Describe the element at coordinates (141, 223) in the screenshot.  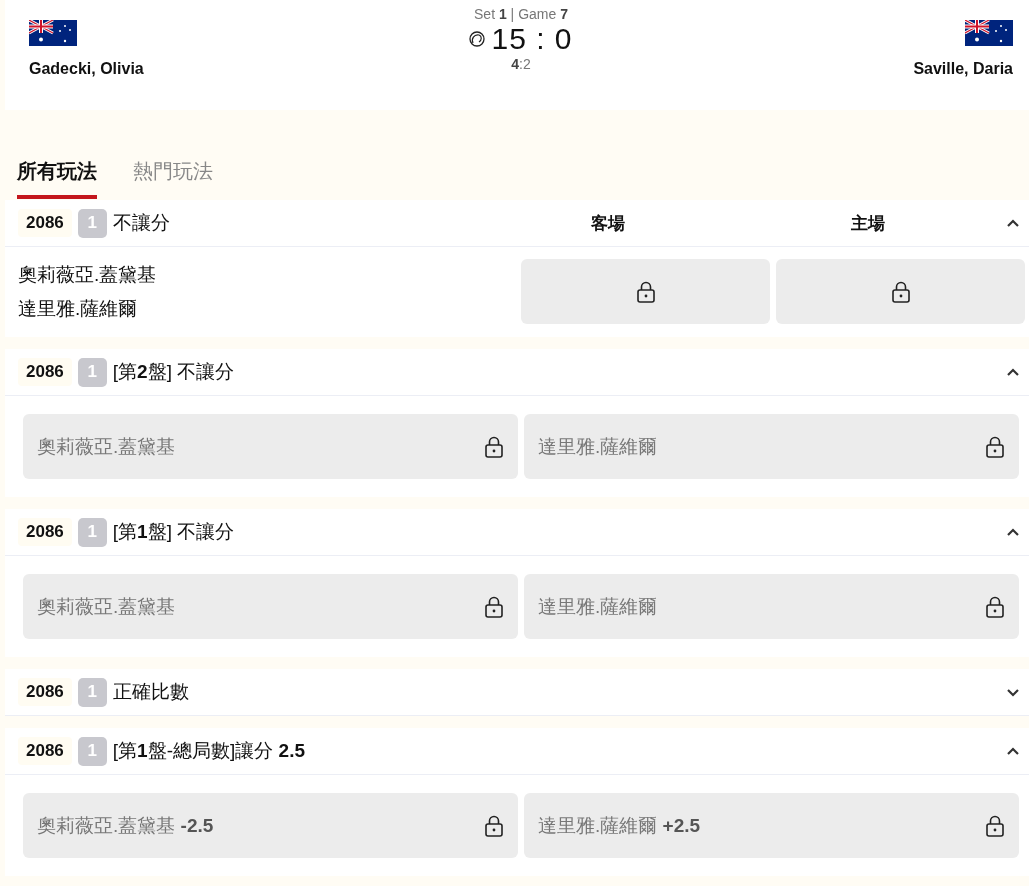
I see `market-title: 不讓分` at that location.